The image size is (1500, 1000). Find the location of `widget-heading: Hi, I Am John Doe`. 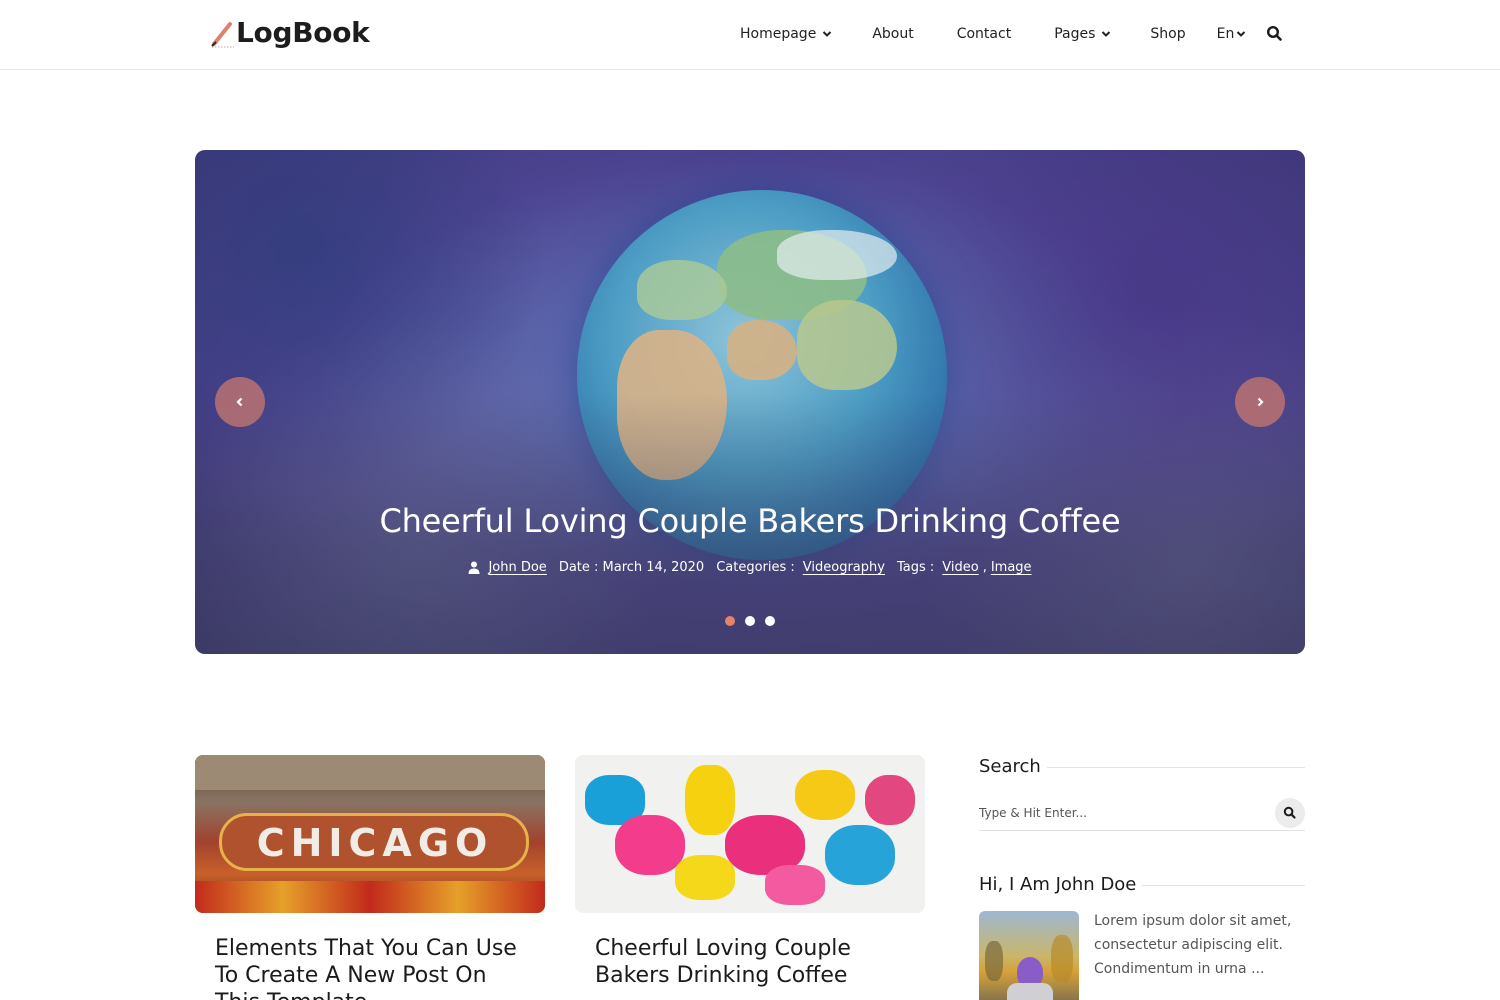

widget-heading: Hi, I Am John Doe is located at coordinates (1142, 884).